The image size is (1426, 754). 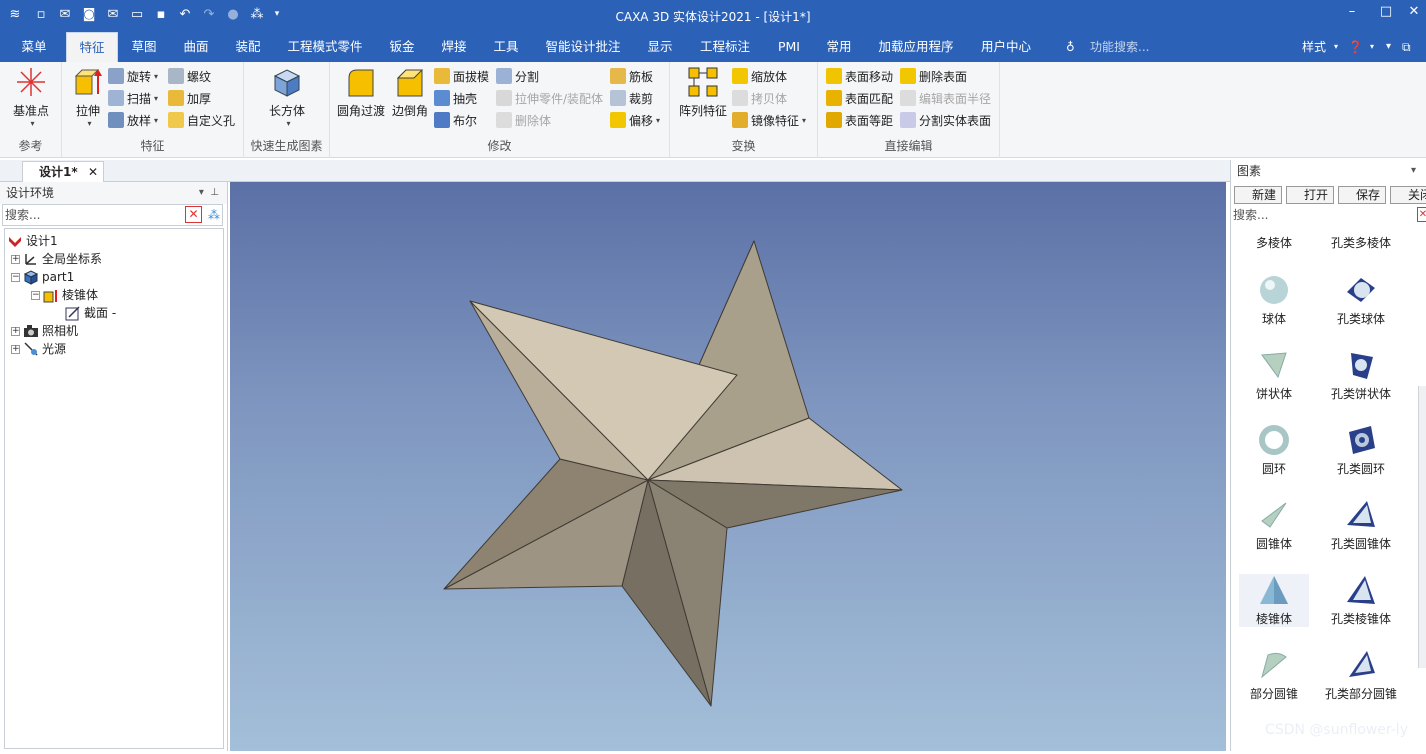 What do you see at coordinates (116, 120) in the screenshot?
I see `loft-icon` at bounding box center [116, 120].